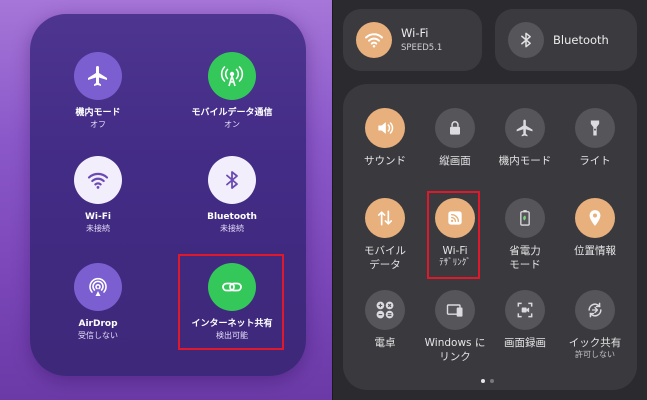  I want to click on ios-cellular-data-tile: モバイルデータ通信 オン, so click(232, 91).